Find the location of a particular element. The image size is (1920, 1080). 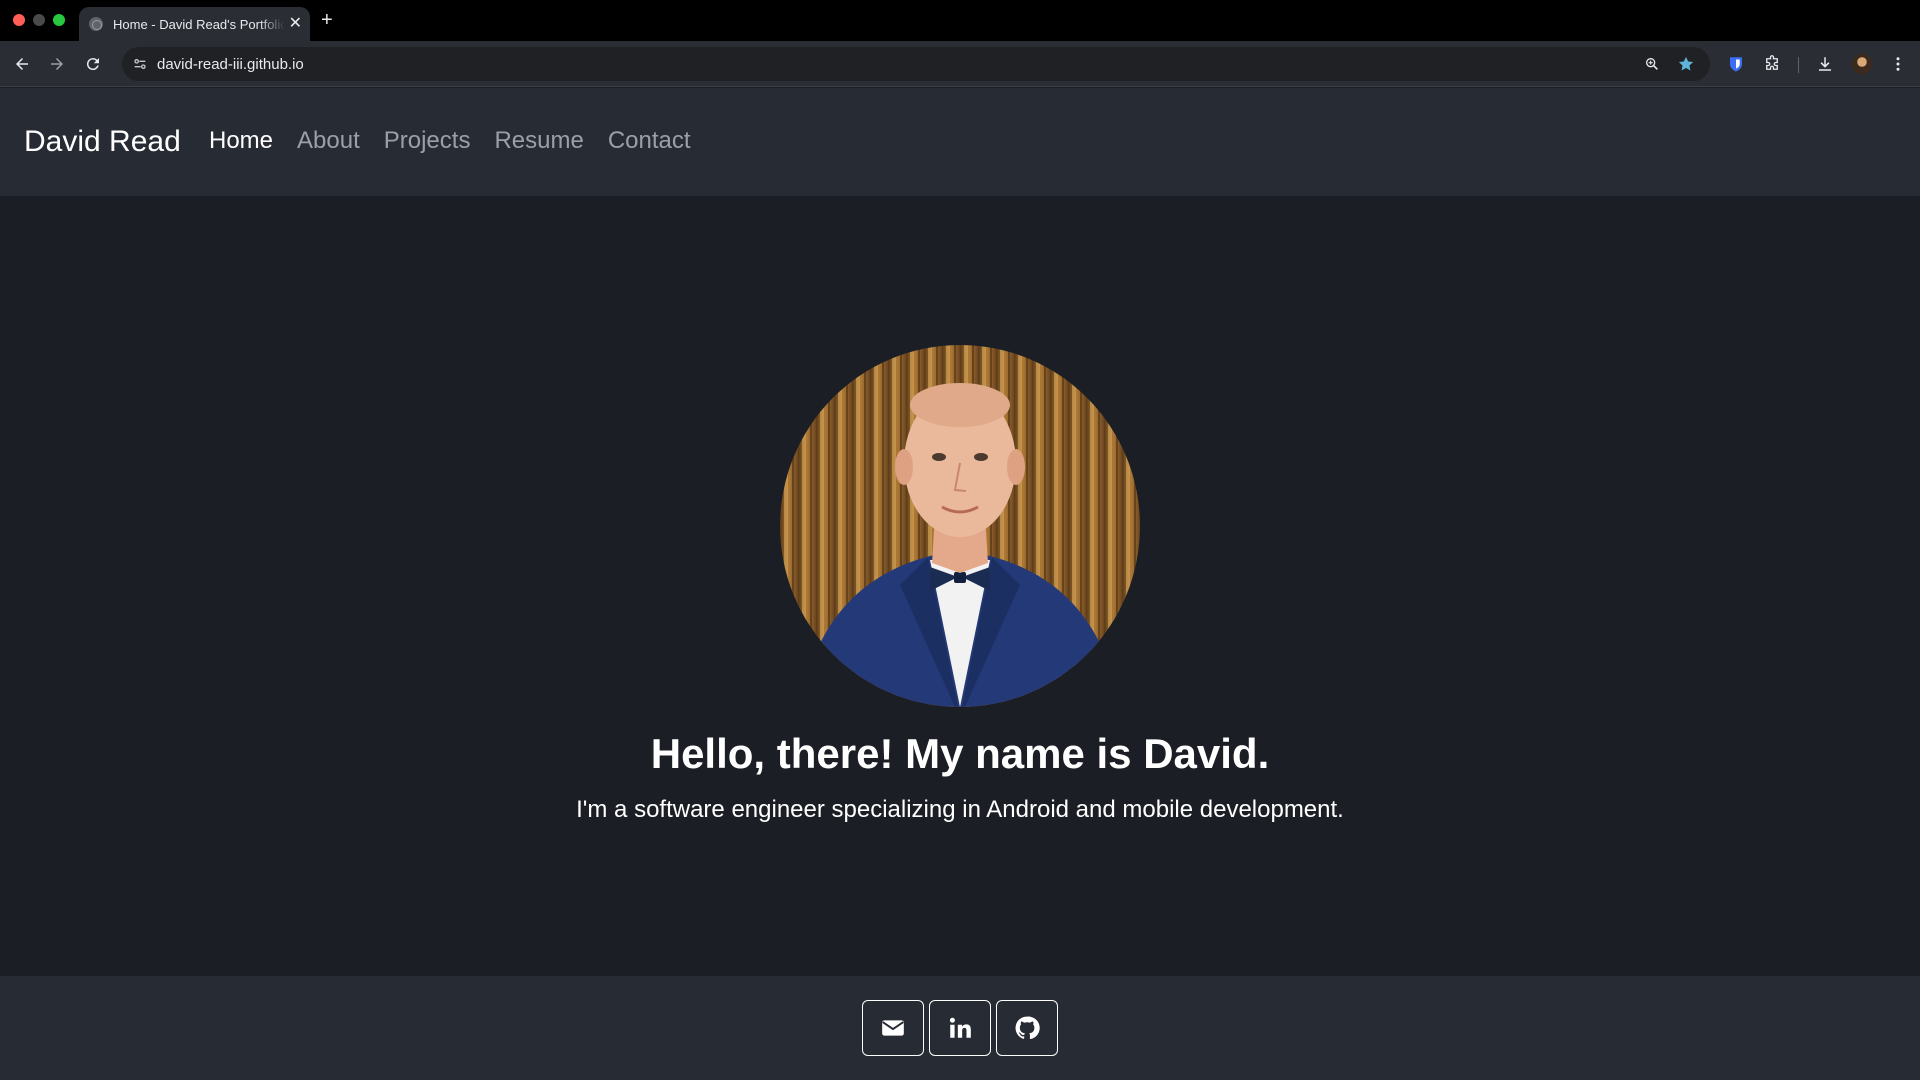

zoom-icon is located at coordinates (1652, 64).